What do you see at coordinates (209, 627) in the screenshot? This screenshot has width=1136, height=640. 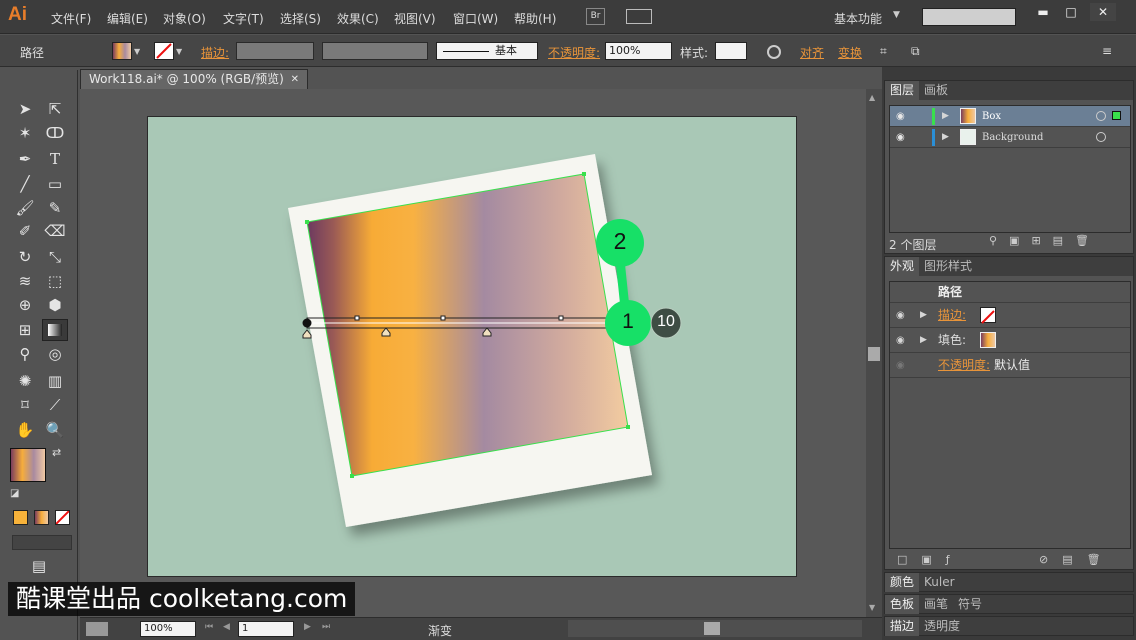 I see `first-artboard-icon: ⏮` at bounding box center [209, 627].